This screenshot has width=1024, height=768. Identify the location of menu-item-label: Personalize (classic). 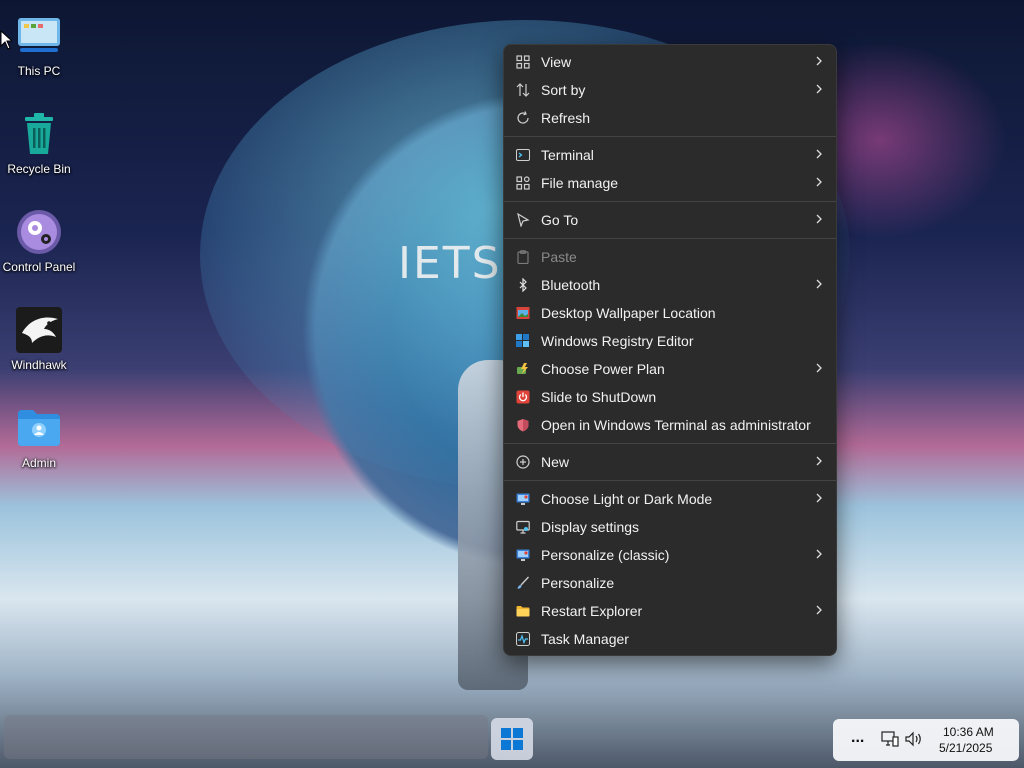
(605, 555).